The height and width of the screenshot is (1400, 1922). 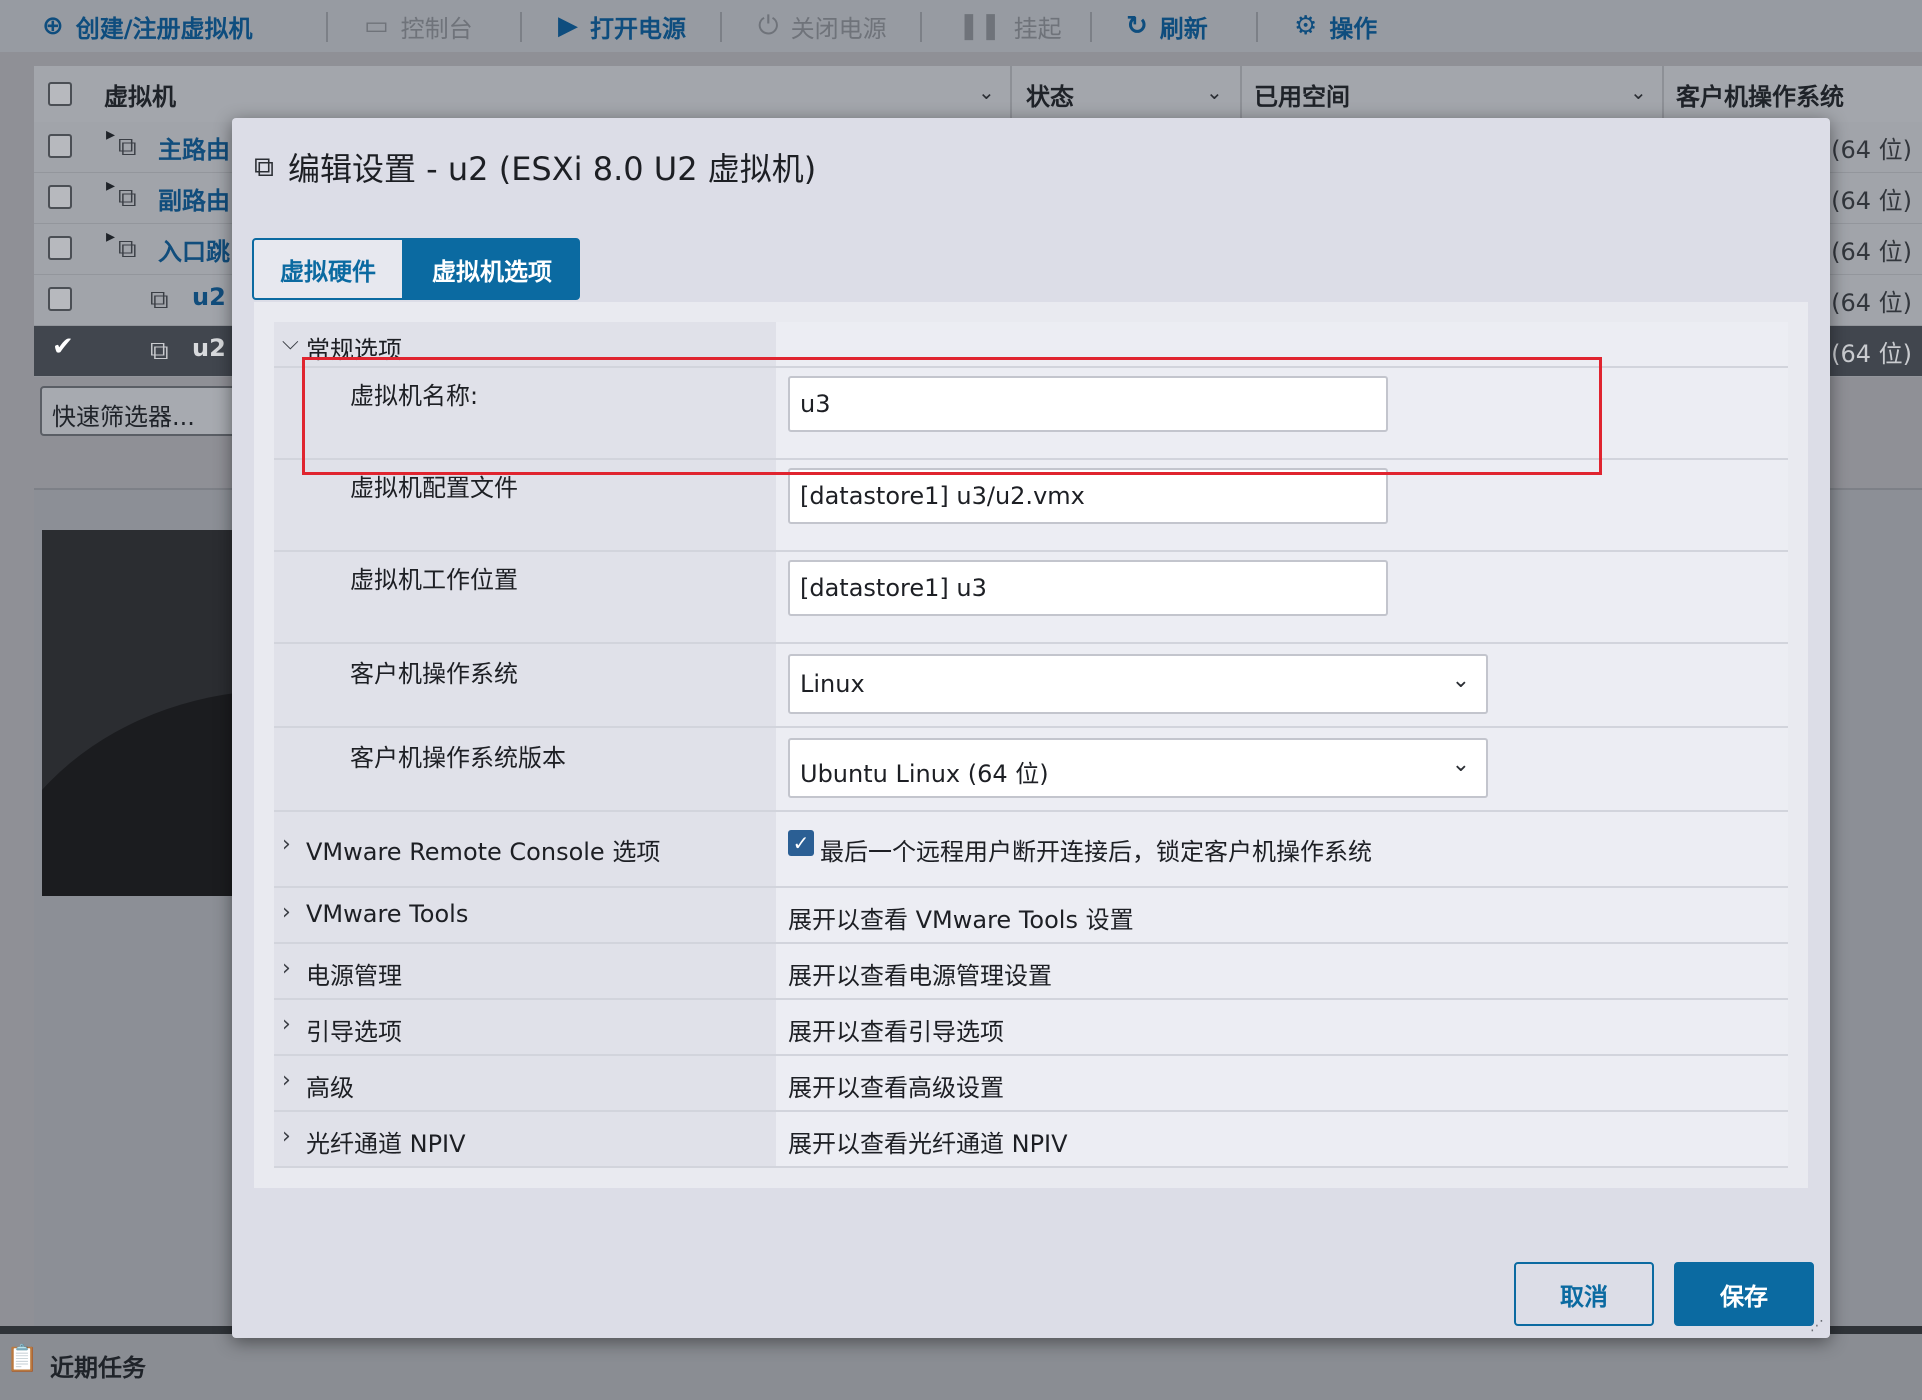 What do you see at coordinates (147, 26) in the screenshot?
I see `create-vm-button: ⊕ 创建/注册虚拟机` at bounding box center [147, 26].